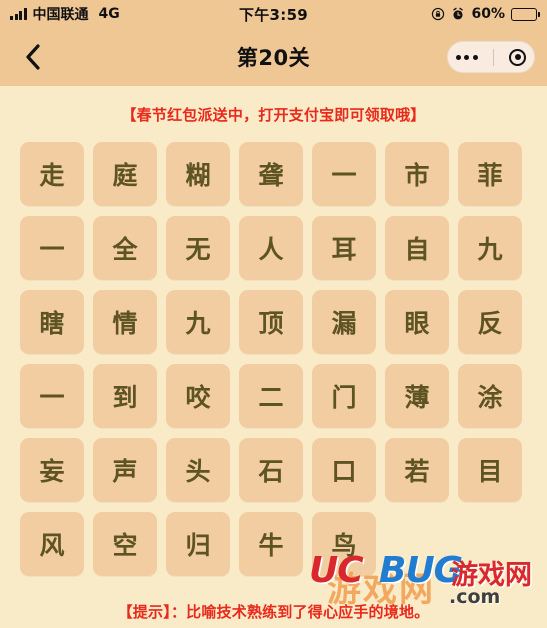 The image size is (547, 628). Describe the element at coordinates (466, 57) in the screenshot. I see `ellipsis-icon` at that location.